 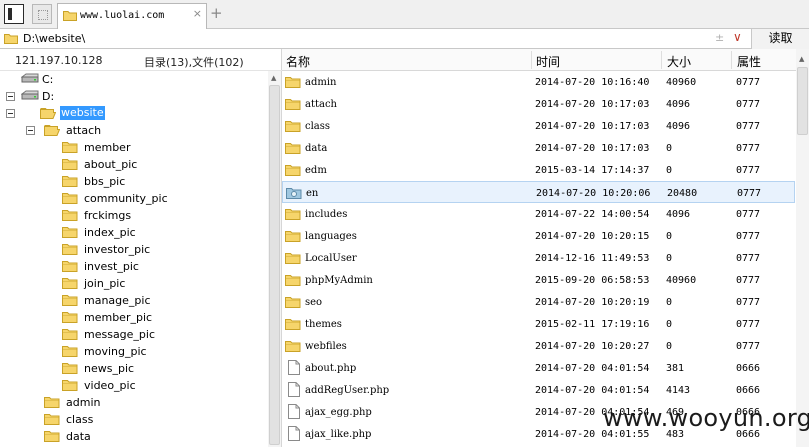 I want to click on tree-item: video_pic, so click(x=133, y=385).